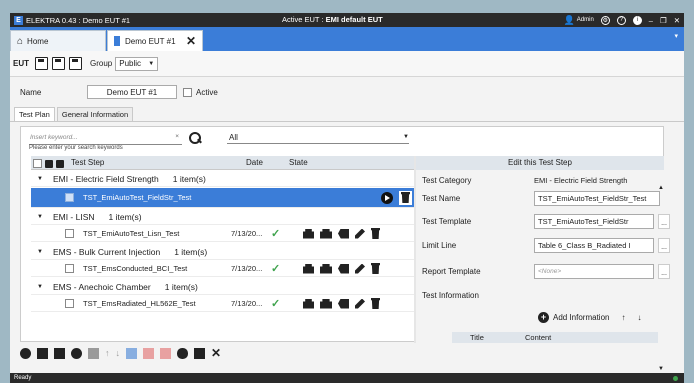 This screenshot has height=383, width=694. What do you see at coordinates (661, 278) in the screenshot?
I see `edit-panel-scrollbar: ▲ ▼` at bounding box center [661, 278].